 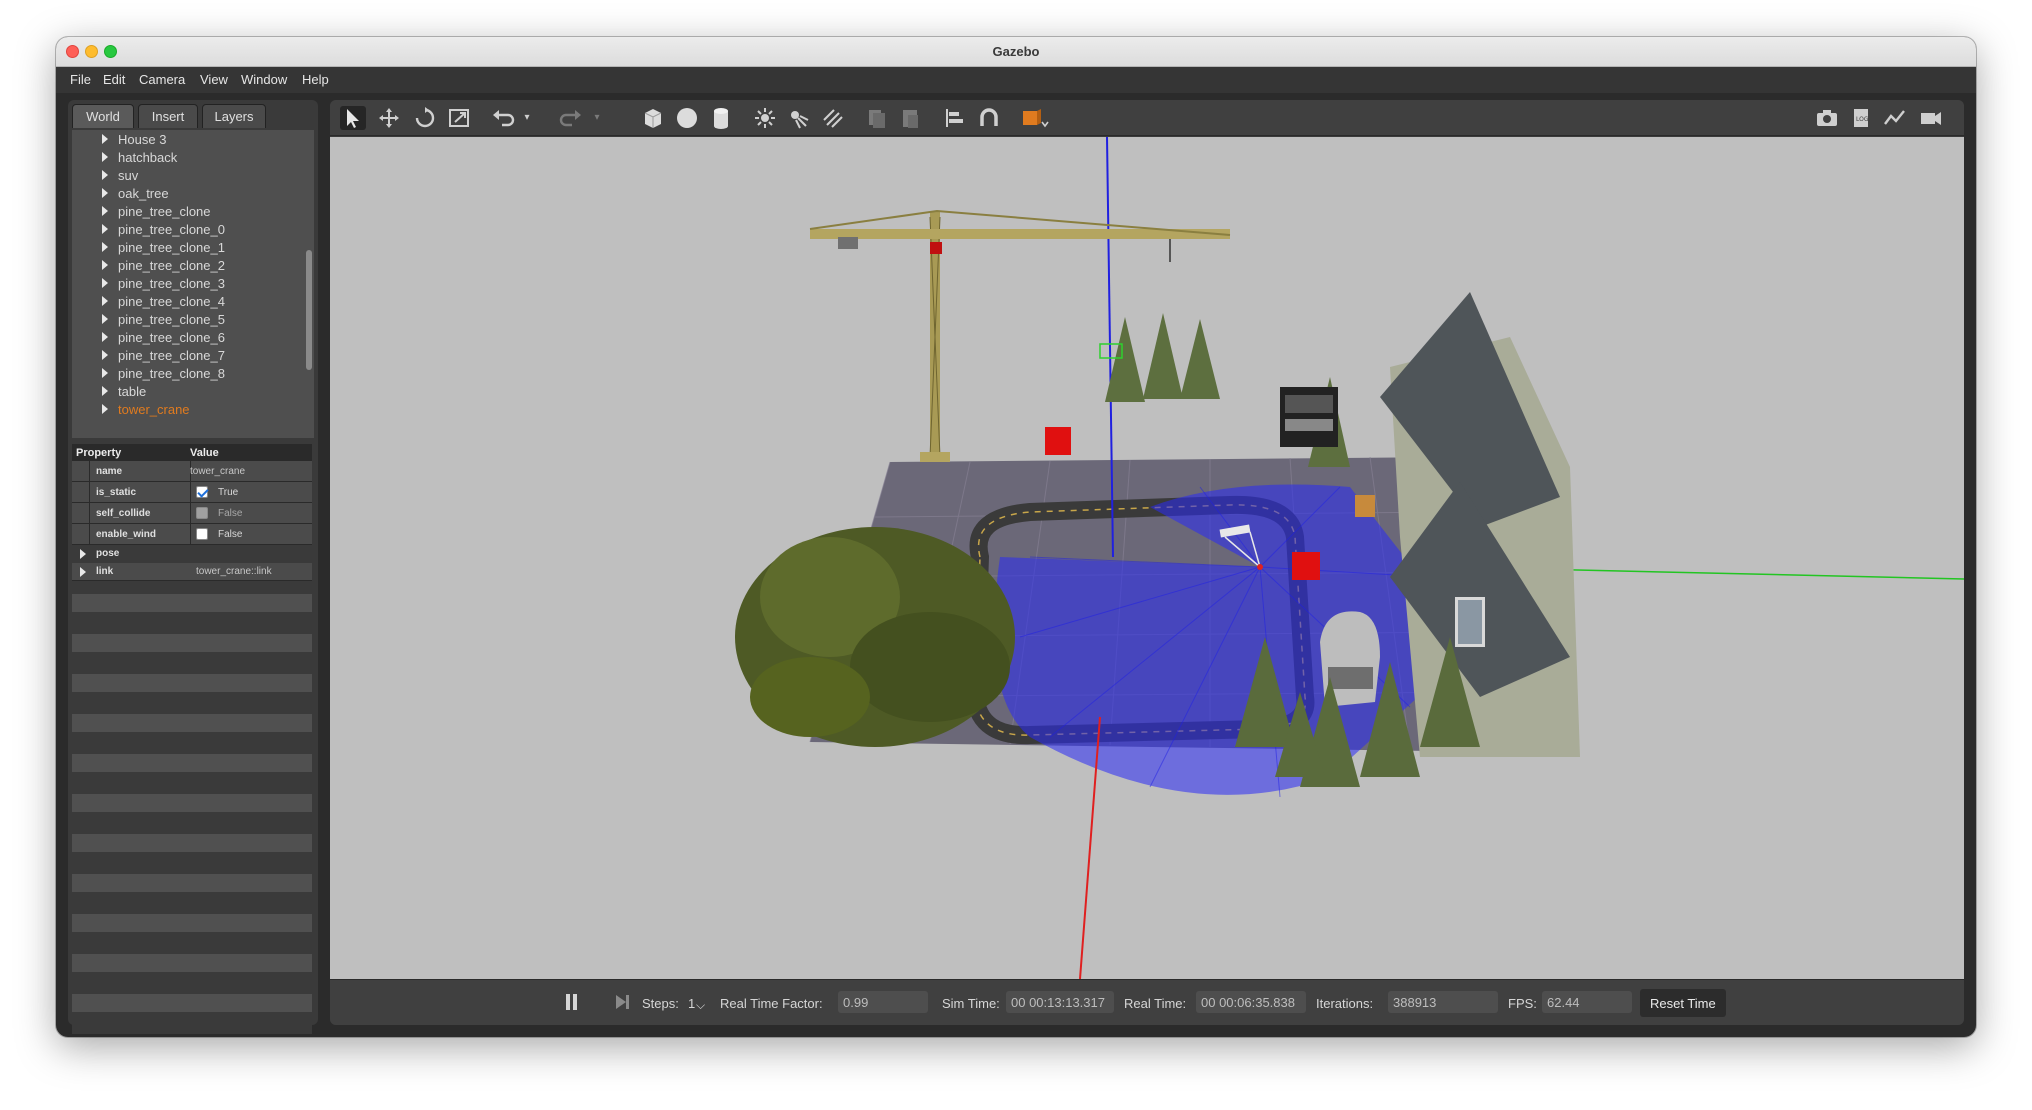 I want to click on self-collide-checkbox, so click(x=202, y=513).